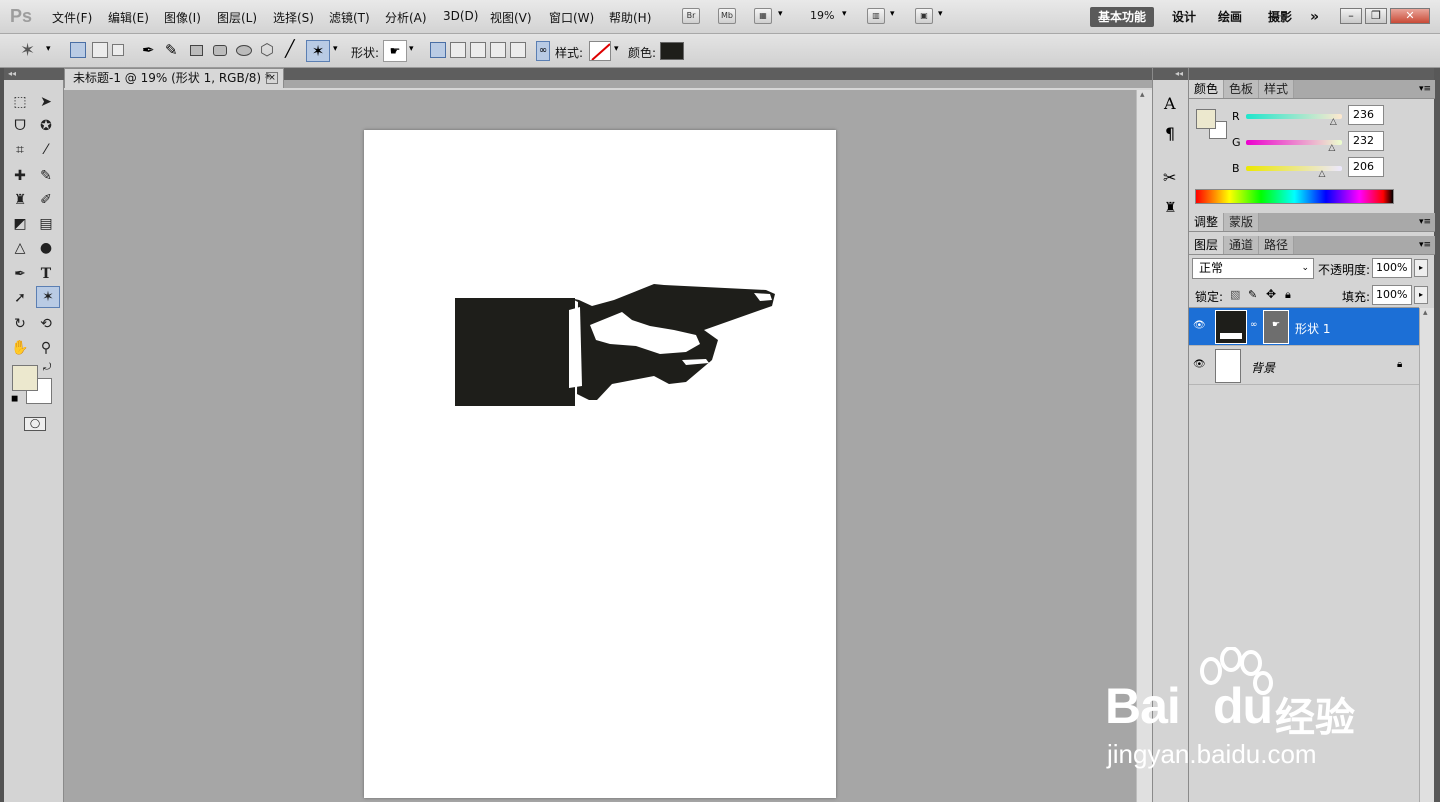 The height and width of the screenshot is (802, 1440). I want to click on tab-paths: 路径, so click(1277, 245).